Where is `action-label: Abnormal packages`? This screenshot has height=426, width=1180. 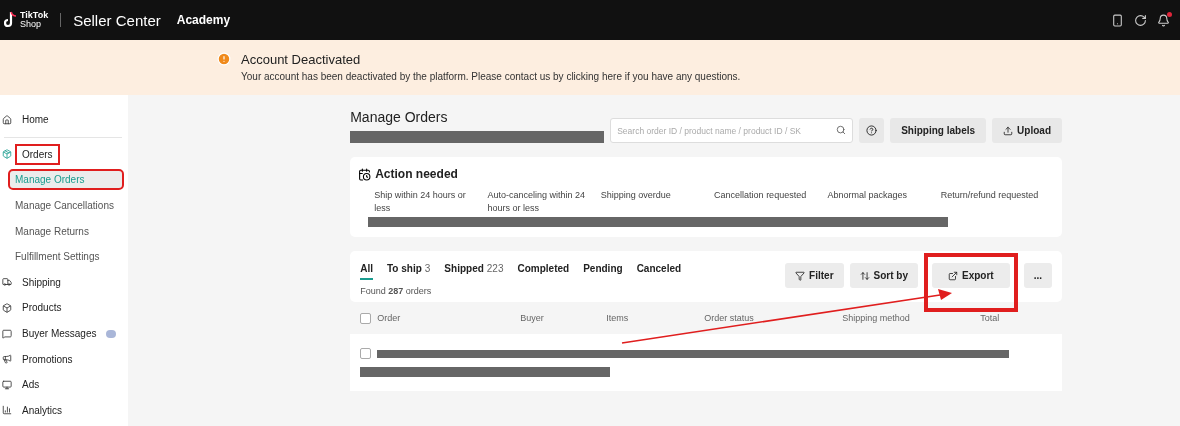
action-label: Abnormal packages is located at coordinates (884, 202).